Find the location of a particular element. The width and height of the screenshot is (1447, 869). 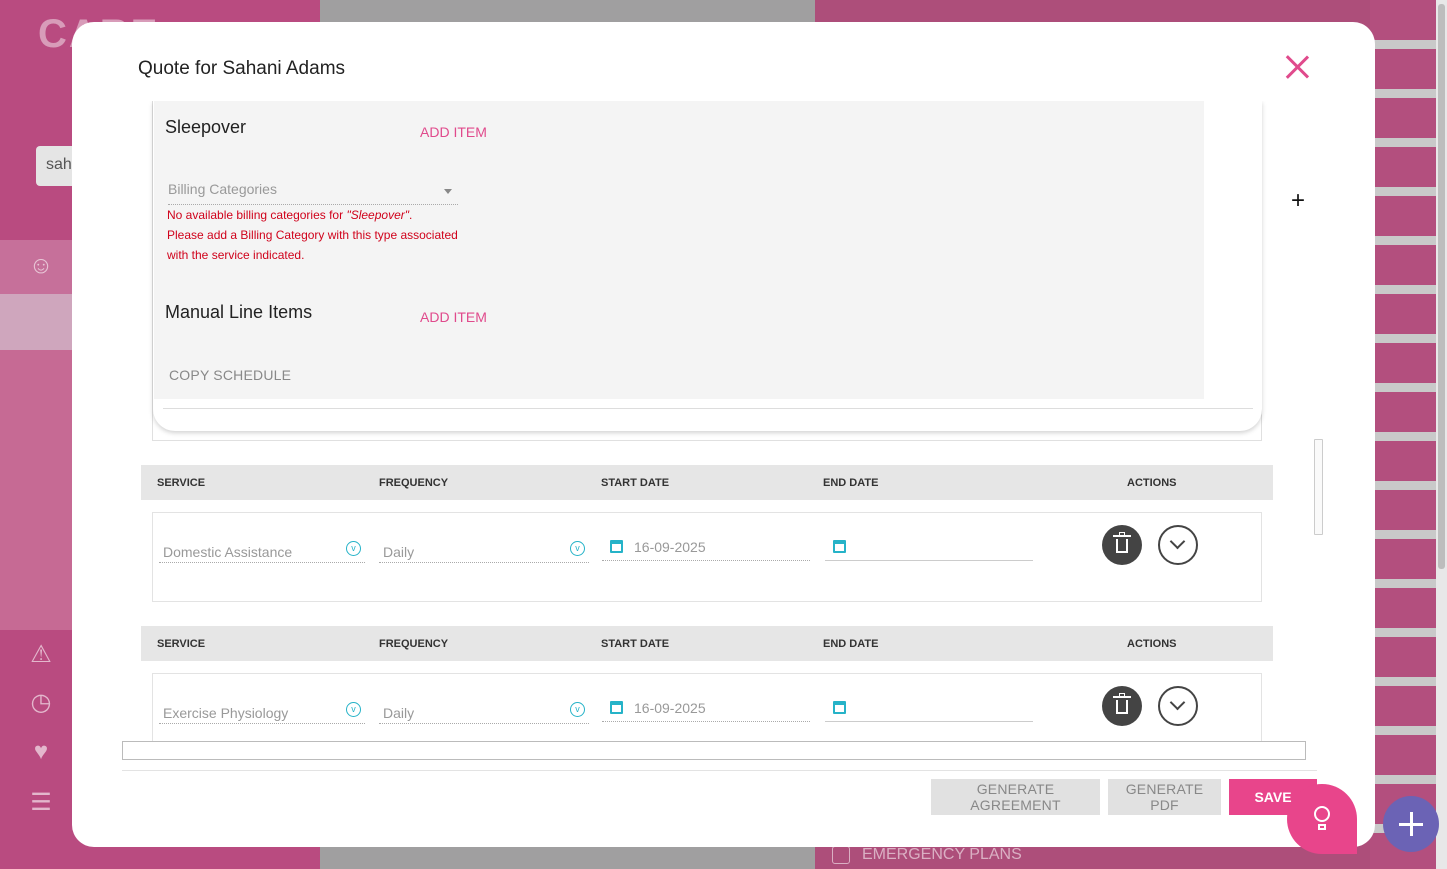

copy-schedule-button: COPY SCHEDULE is located at coordinates (230, 375).